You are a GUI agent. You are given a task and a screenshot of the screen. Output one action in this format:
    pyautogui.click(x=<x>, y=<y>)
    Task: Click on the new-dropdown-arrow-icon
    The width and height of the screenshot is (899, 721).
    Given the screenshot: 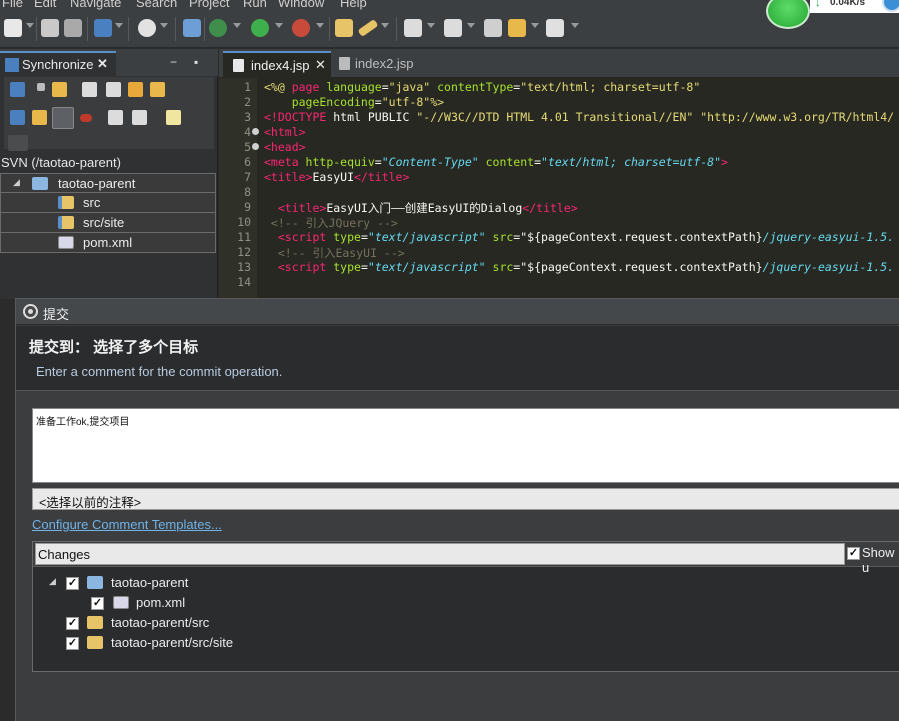 What is the action you would take?
    pyautogui.click(x=30, y=25)
    